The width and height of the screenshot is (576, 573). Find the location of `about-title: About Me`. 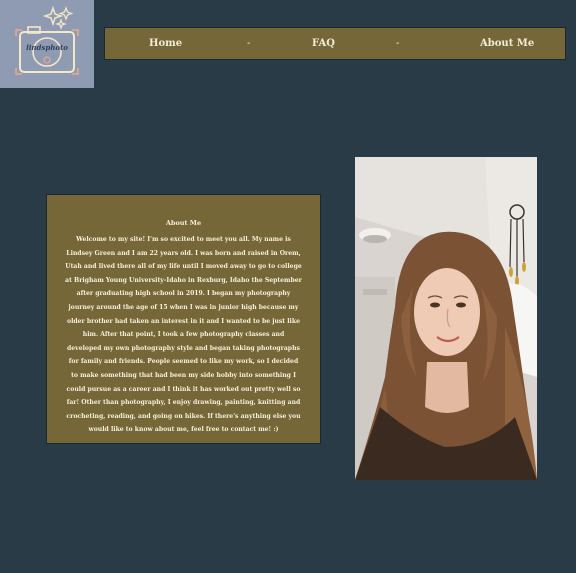

about-title: About Me is located at coordinates (183, 223).